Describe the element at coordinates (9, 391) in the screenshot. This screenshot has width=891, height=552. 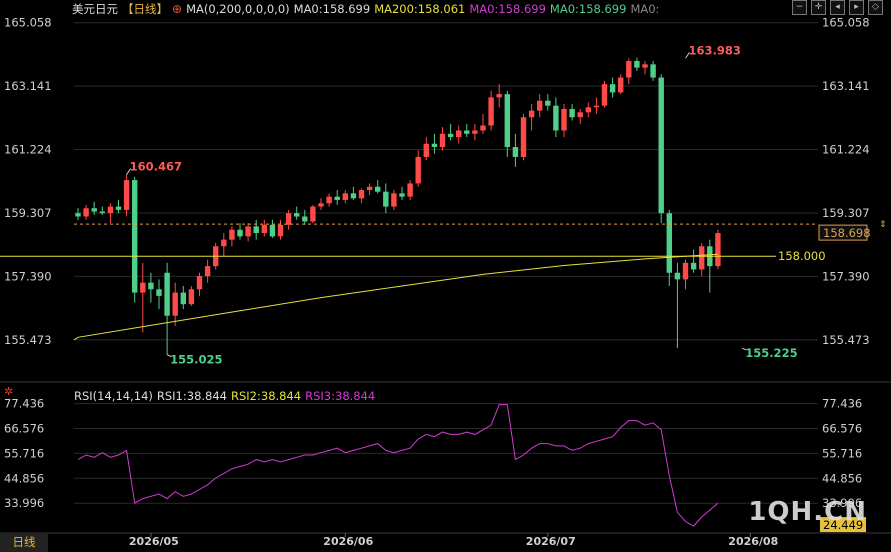
I see `gear-icon: ✲` at that location.